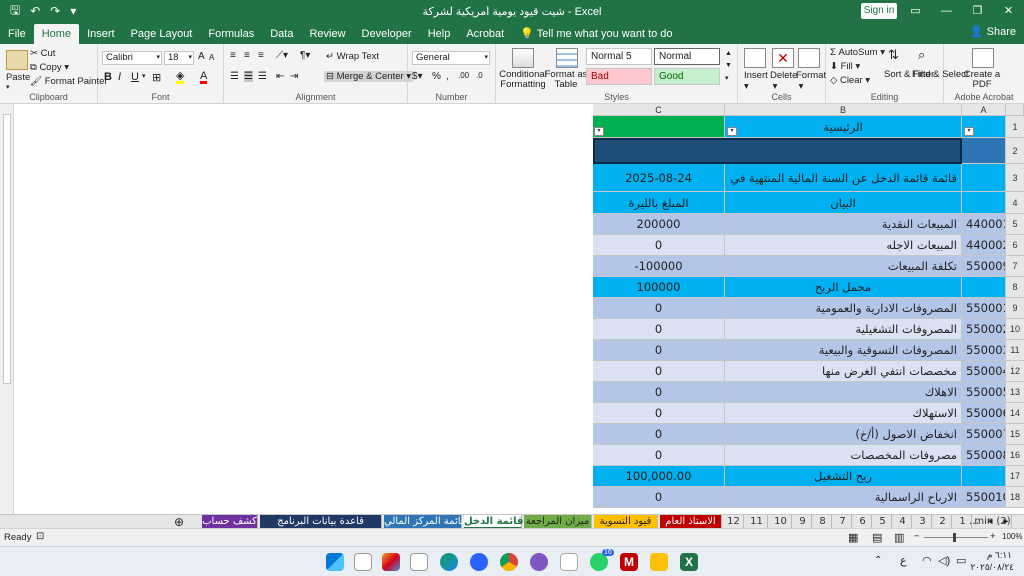 The image size is (1024, 576). I want to click on accounting-format-icon: $▾, so click(417, 76).